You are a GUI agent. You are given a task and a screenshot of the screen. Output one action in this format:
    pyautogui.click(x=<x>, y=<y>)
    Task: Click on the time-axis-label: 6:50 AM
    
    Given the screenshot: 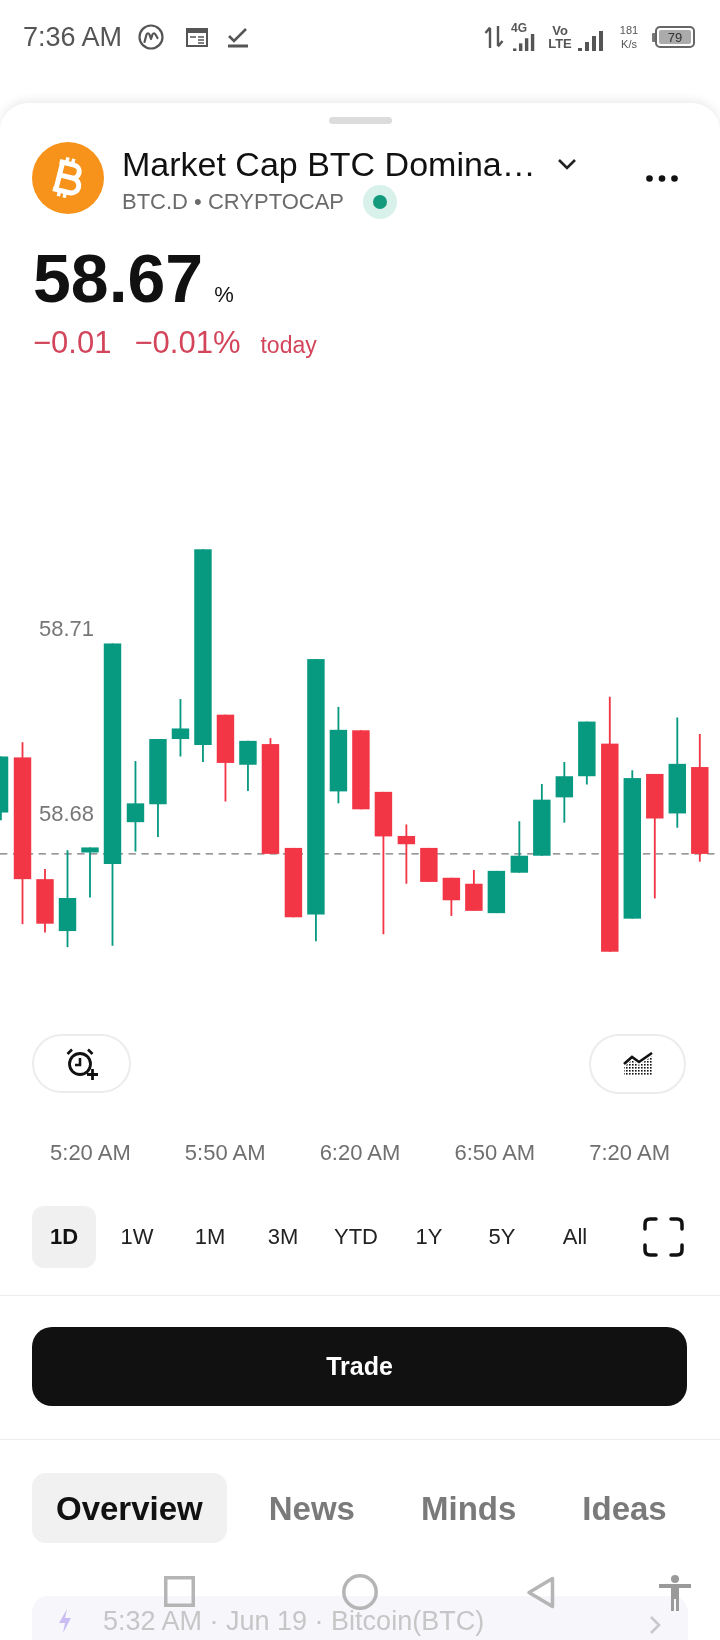 What is the action you would take?
    pyautogui.click(x=495, y=1152)
    